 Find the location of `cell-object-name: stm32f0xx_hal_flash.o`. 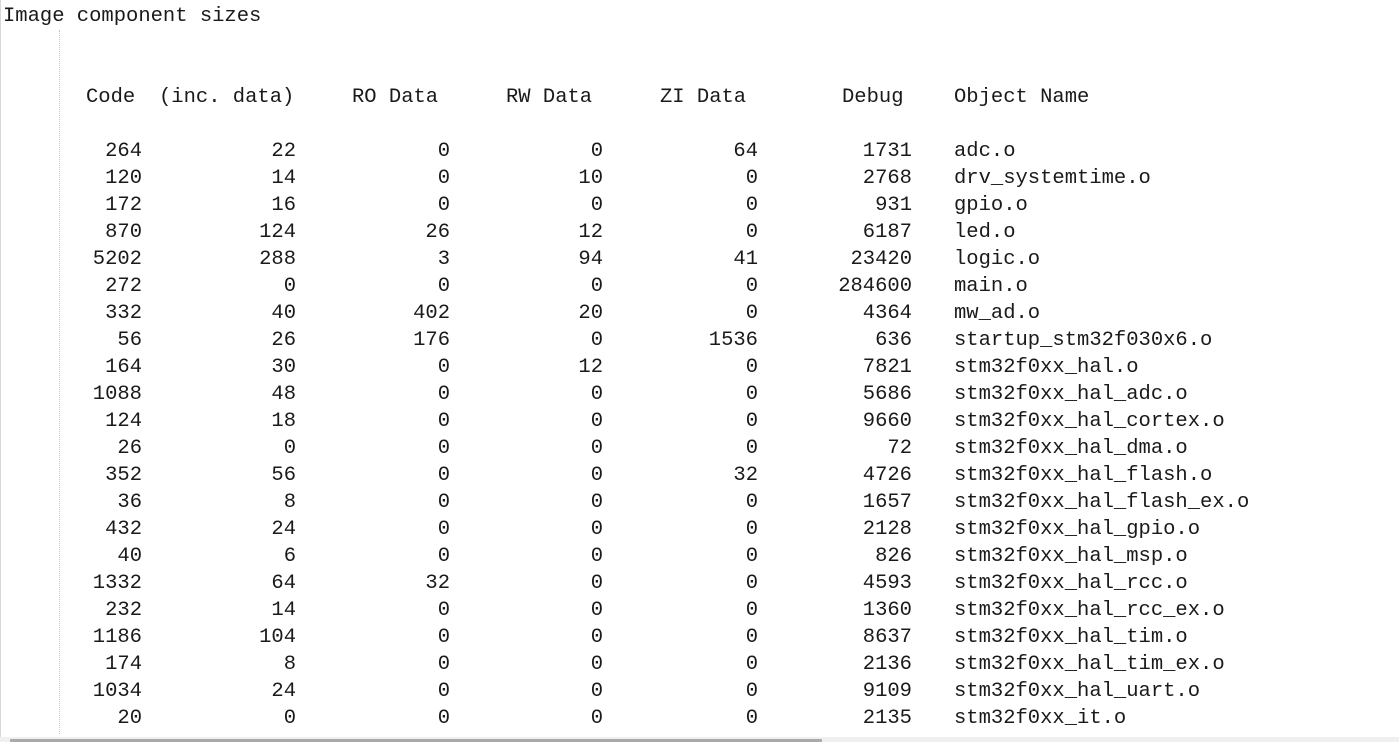

cell-object-name: stm32f0xx_hal_flash.o is located at coordinates (1083, 475).